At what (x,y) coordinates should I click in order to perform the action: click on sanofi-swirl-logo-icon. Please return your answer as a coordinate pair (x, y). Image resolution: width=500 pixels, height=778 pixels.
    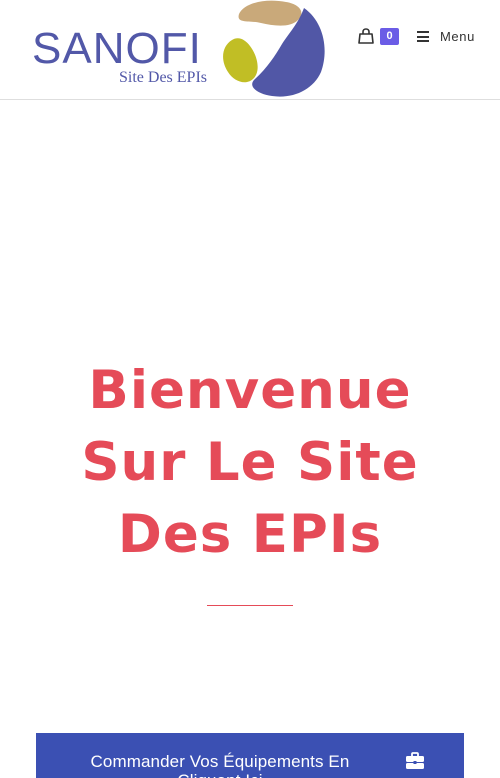
    Looking at the image, I should click on (274, 48).